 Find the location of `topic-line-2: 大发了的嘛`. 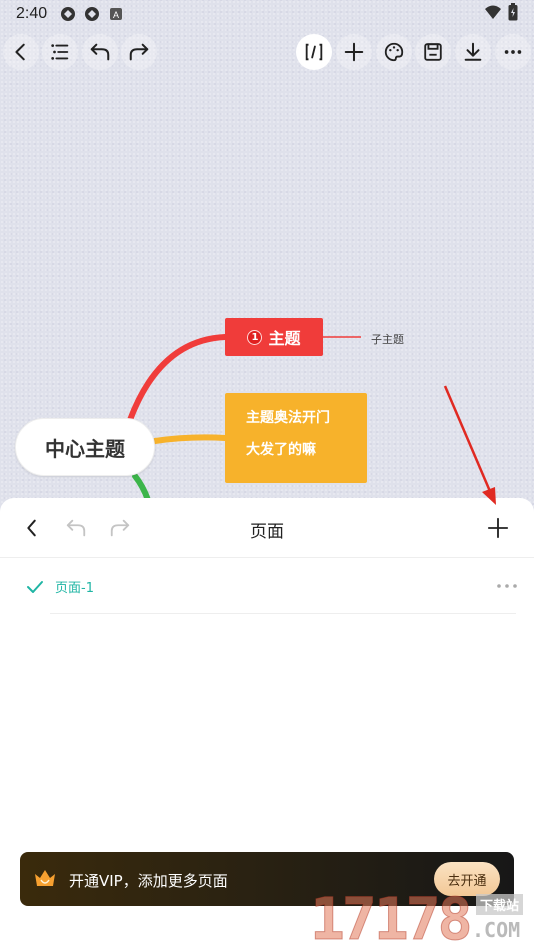

topic-line-2: 大发了的嘛 is located at coordinates (281, 450).